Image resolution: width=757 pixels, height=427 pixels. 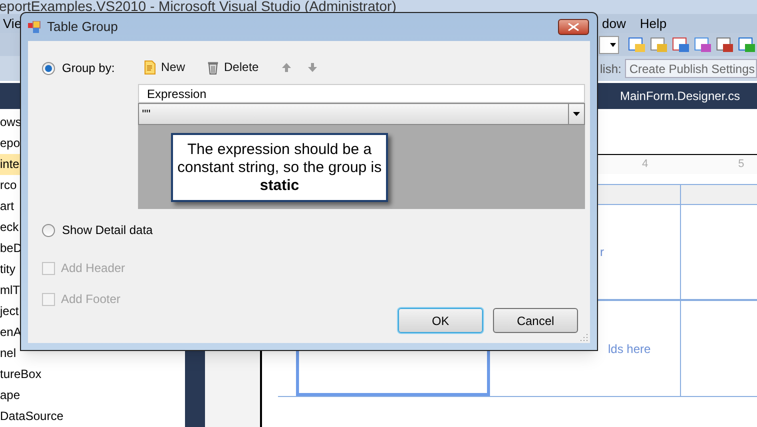 I want to click on cancel-button: Cancel, so click(x=535, y=320).